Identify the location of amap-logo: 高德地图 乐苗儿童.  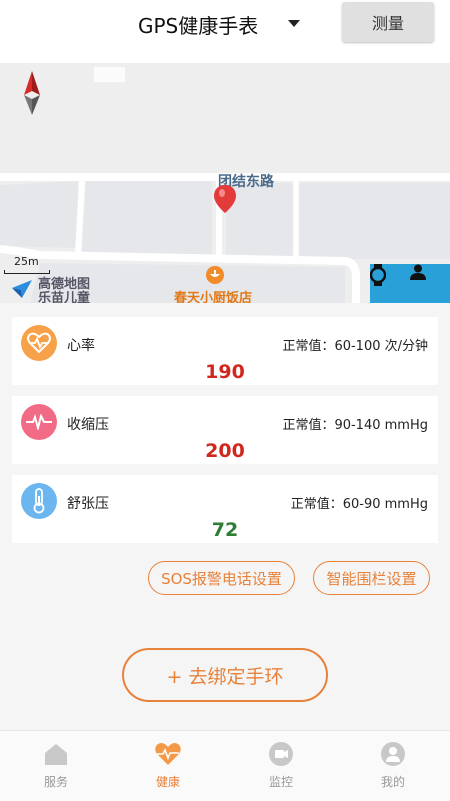
(64, 290).